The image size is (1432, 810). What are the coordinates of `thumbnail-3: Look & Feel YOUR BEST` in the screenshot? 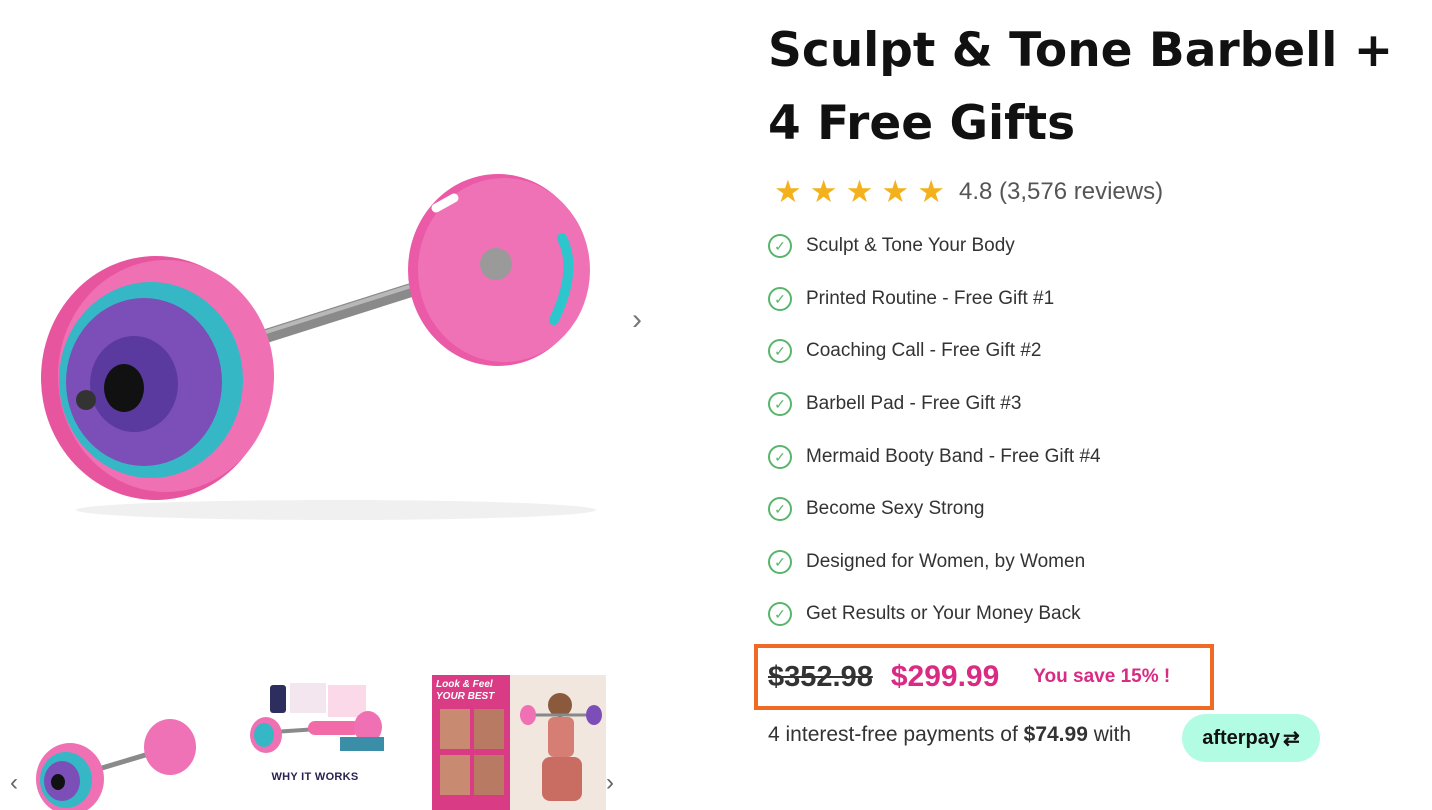 It's located at (519, 742).